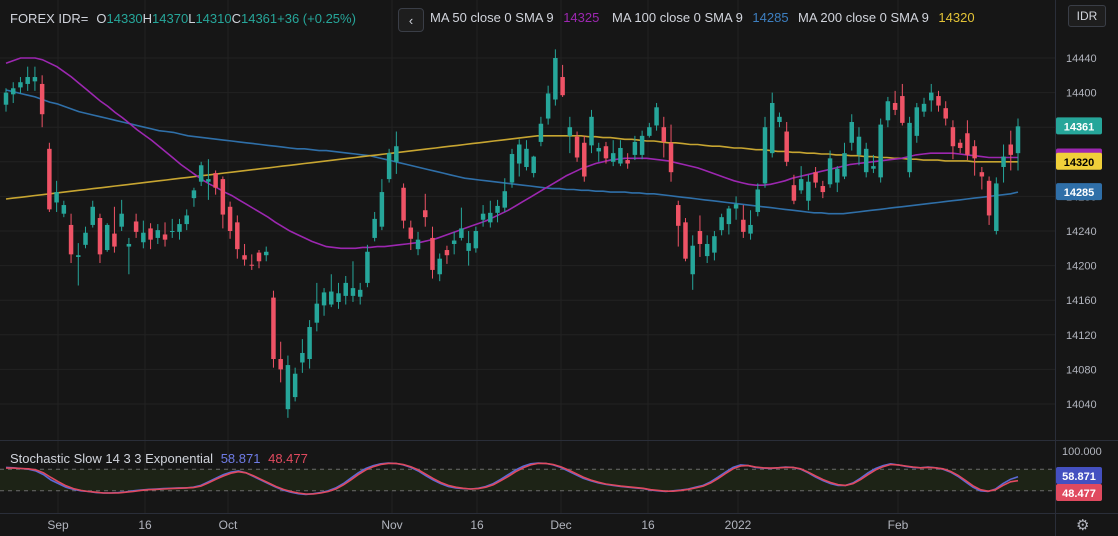 The width and height of the screenshot is (1118, 536). What do you see at coordinates (1082, 452) in the screenshot?
I see `stochastic-axis-top-label: 100.000` at bounding box center [1082, 452].